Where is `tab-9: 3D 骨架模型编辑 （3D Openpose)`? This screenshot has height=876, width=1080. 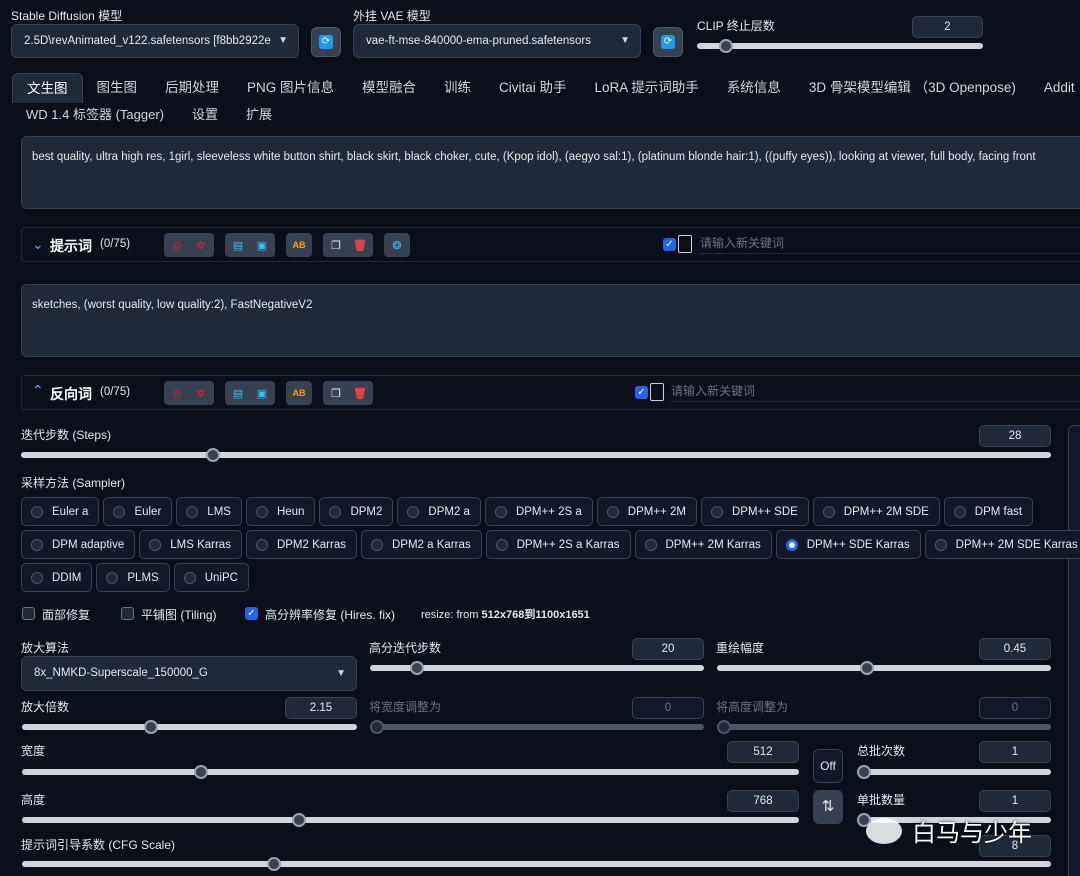
tab-9: 3D 骨架模型编辑 （3D Openpose) is located at coordinates (912, 88).